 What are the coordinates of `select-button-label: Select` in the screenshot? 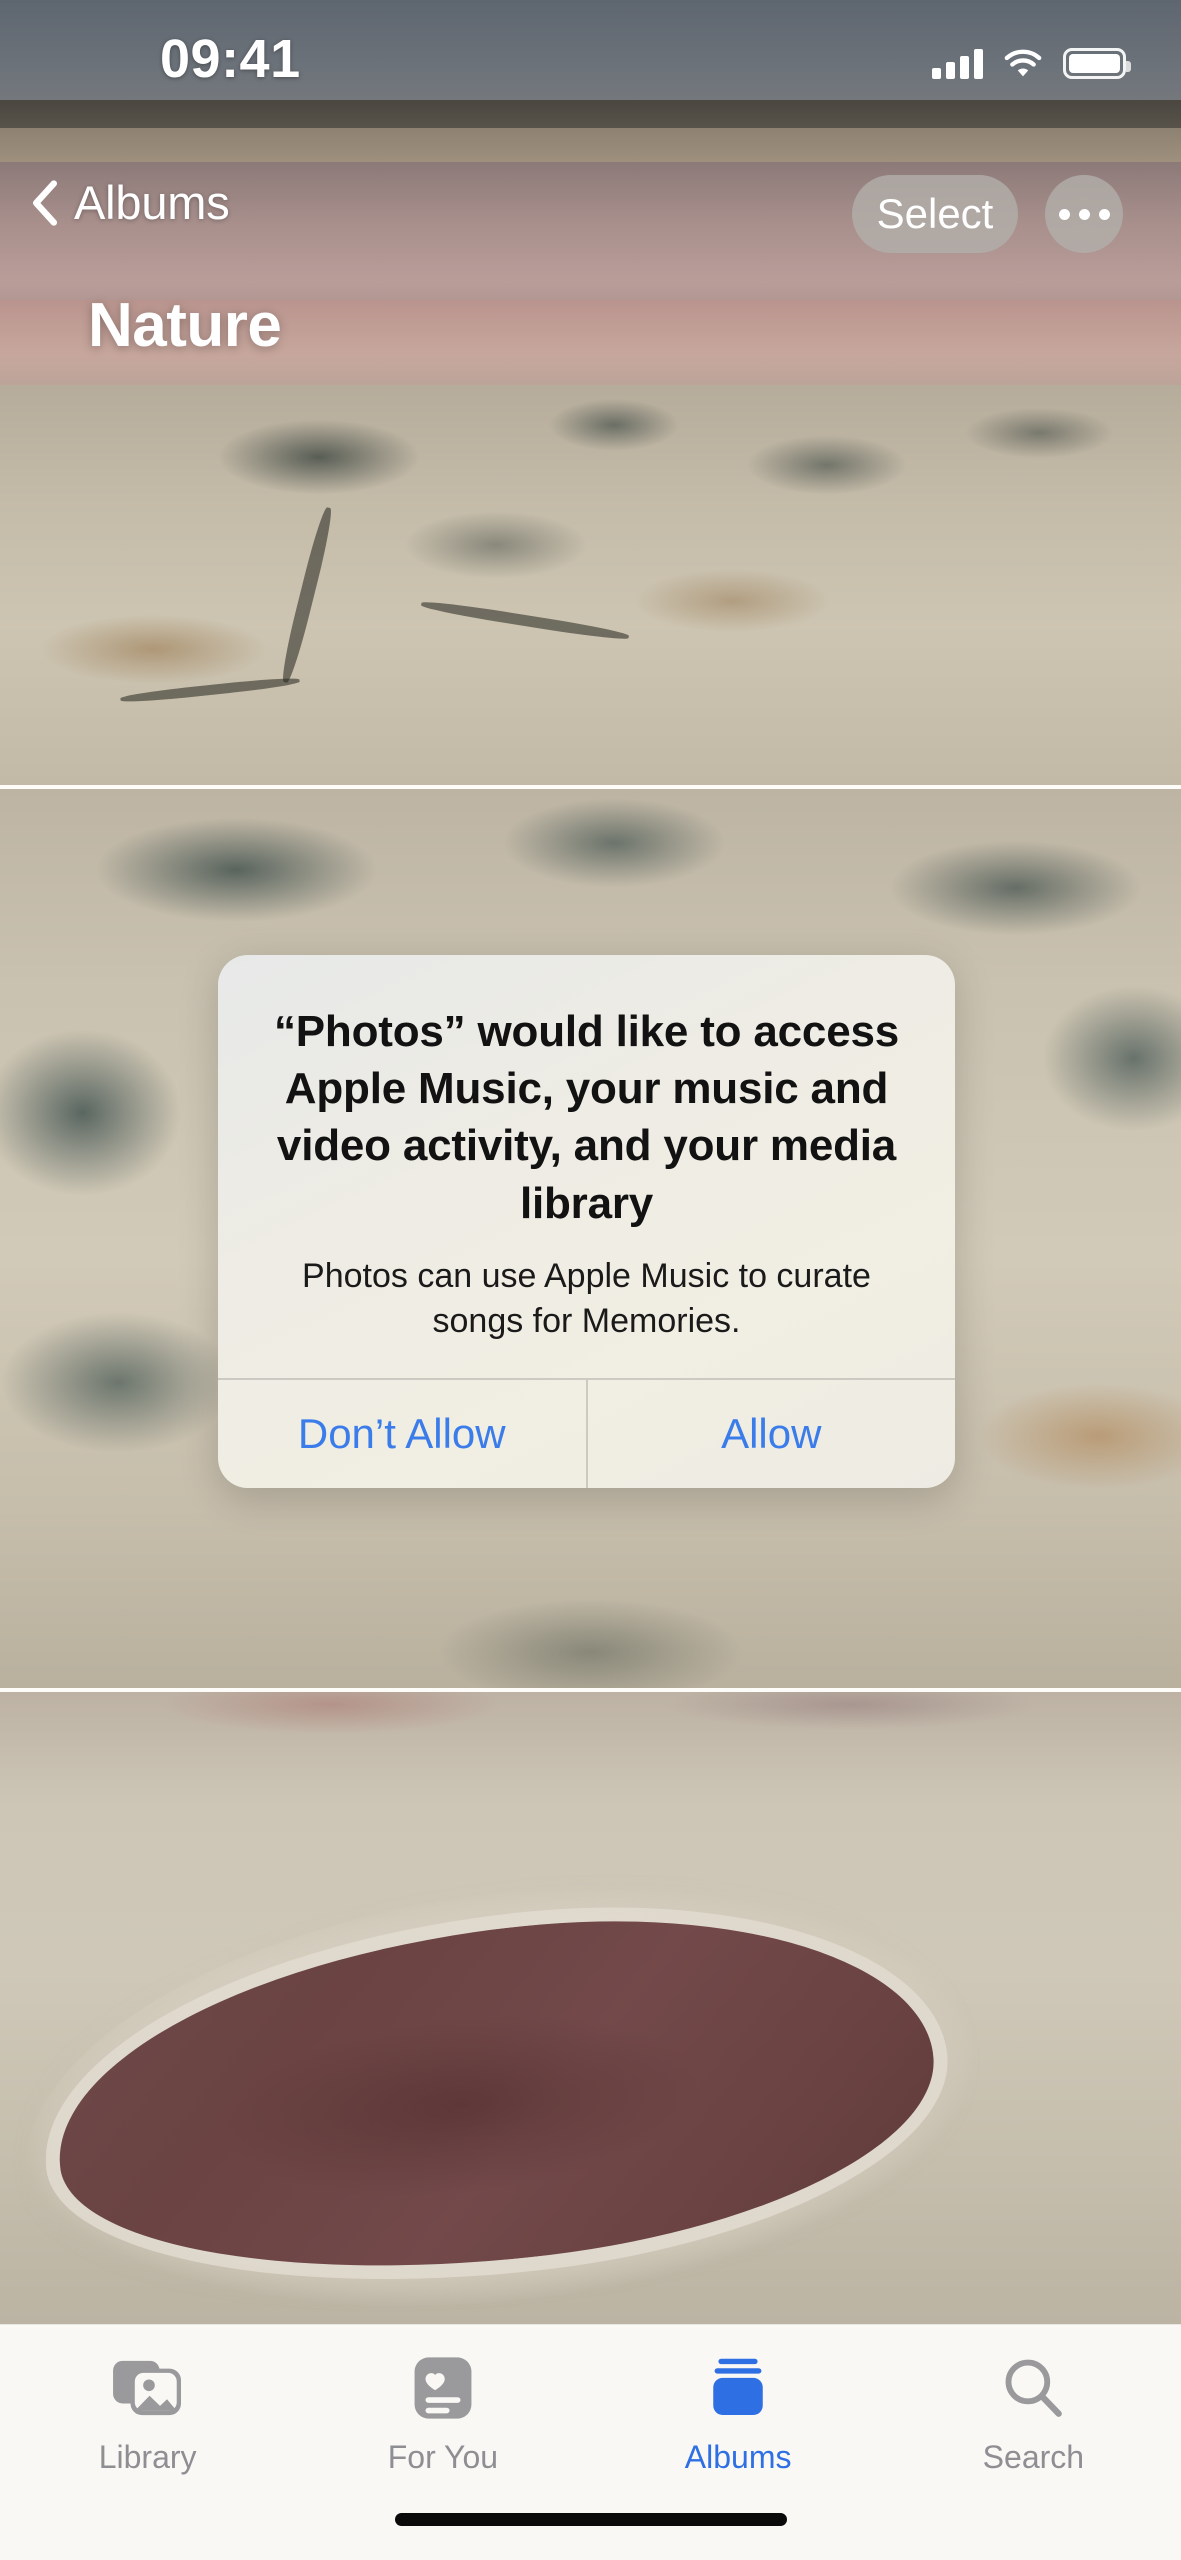 It's located at (935, 213).